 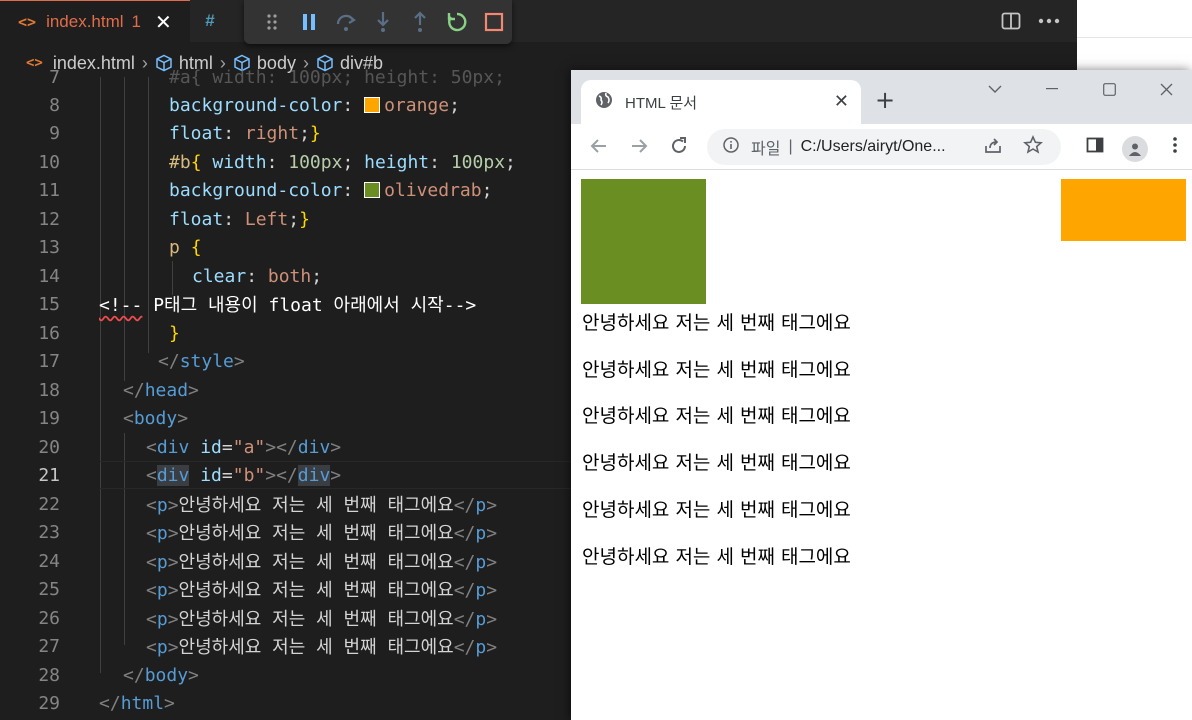 I want to click on star-icon, so click(x=1033, y=145).